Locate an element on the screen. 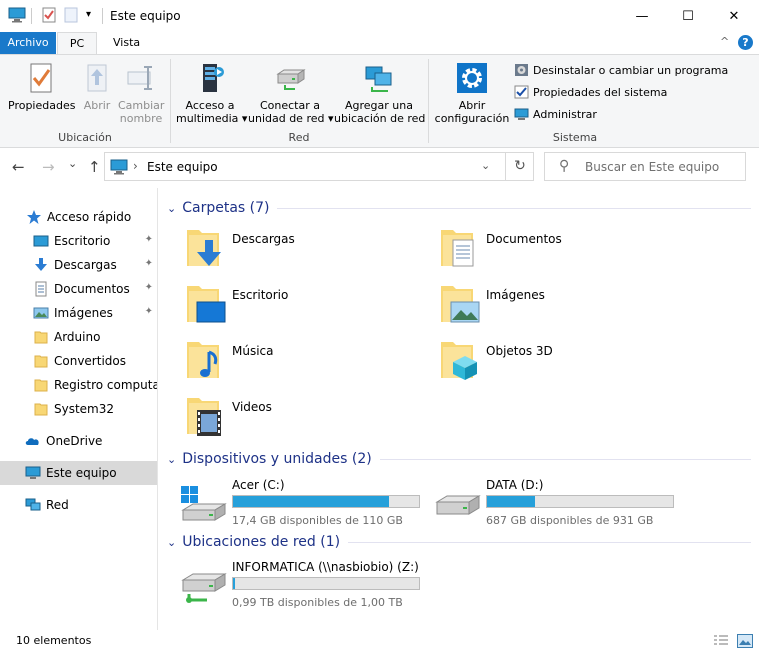  folder-item-videos: Videos is located at coordinates (284, 418).